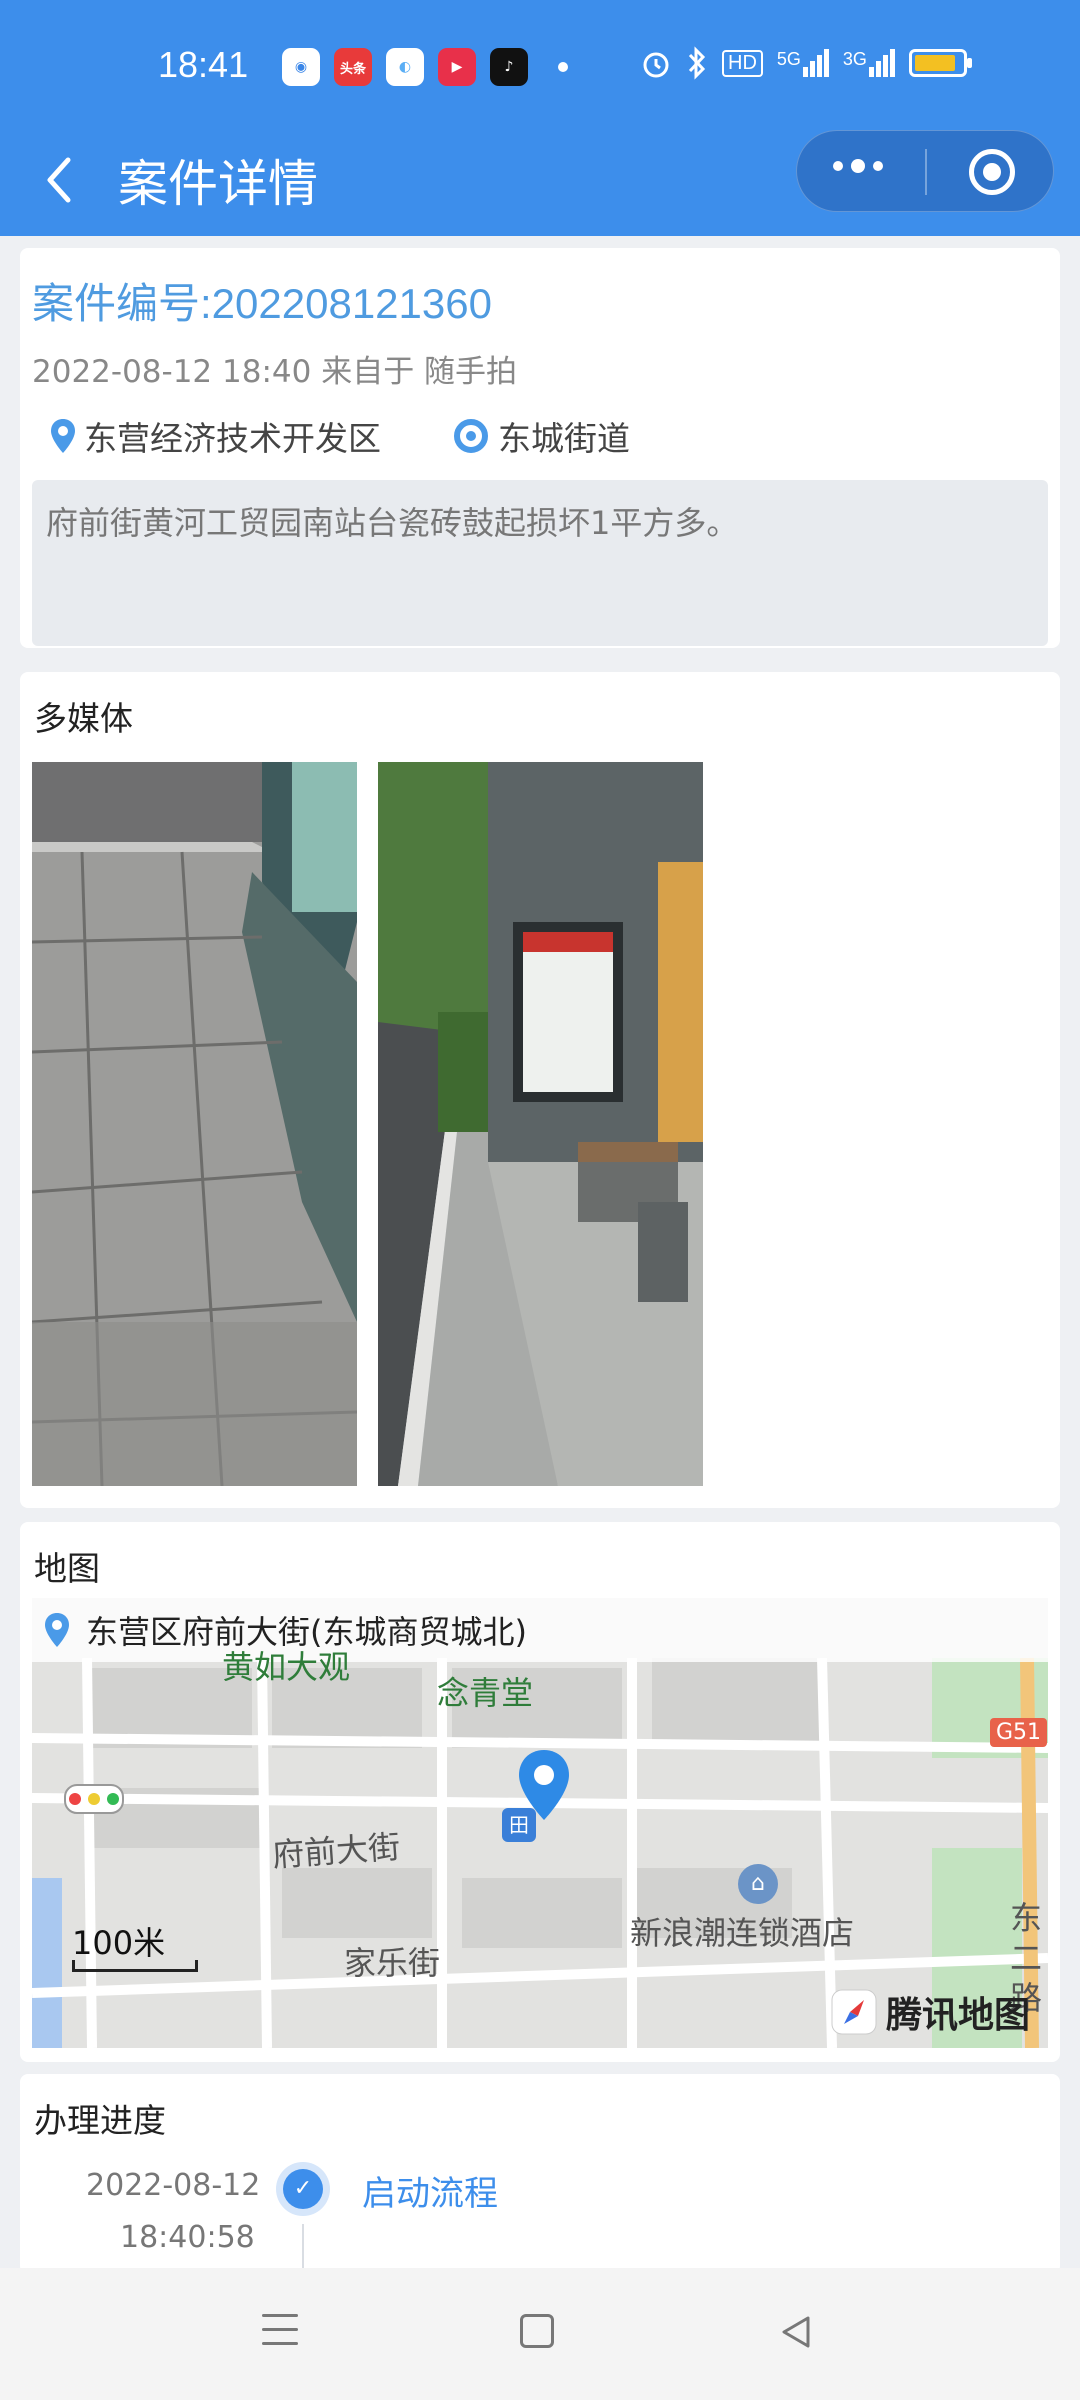 Image resolution: width=1080 pixels, height=2400 pixels. I want to click on step-date: 2022-08-12, so click(173, 2185).